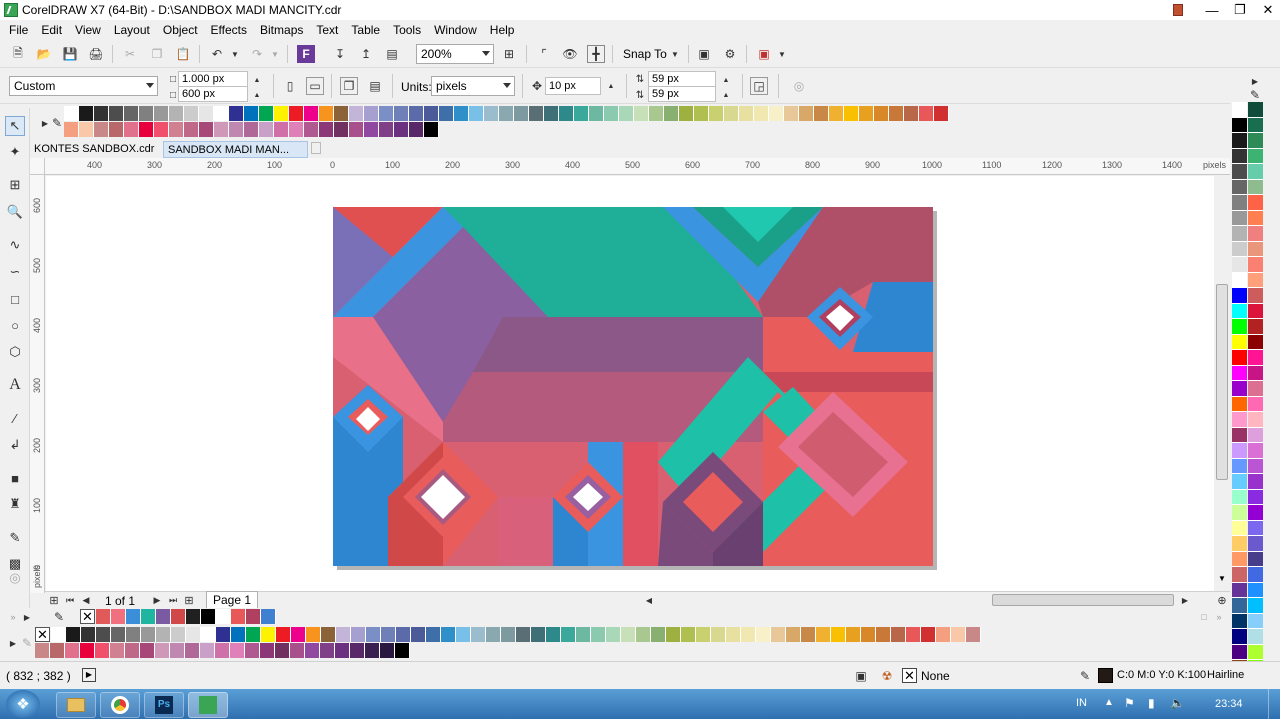 The width and height of the screenshot is (1280, 719). Describe the element at coordinates (94, 149) in the screenshot. I see `tab-kontes-sandbox: KONTES SANDBOX.cdr` at that location.